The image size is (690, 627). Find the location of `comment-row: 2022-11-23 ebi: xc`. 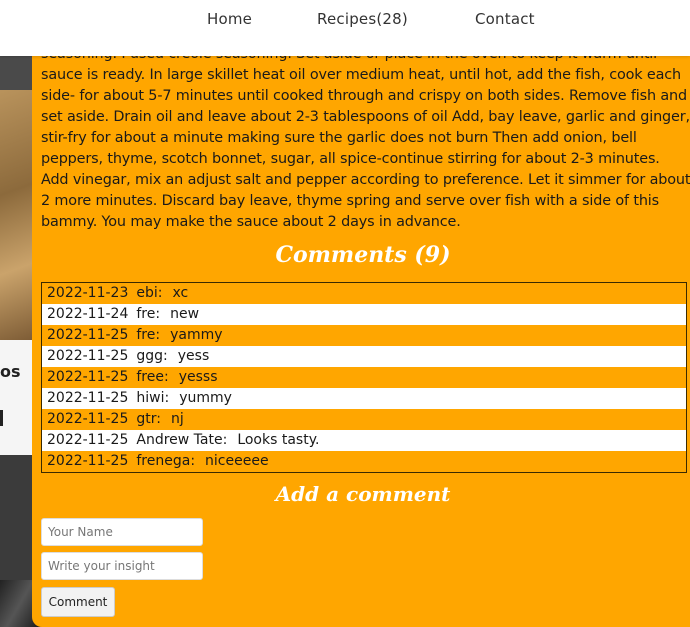

comment-row: 2022-11-23 ebi: xc is located at coordinates (364, 293).